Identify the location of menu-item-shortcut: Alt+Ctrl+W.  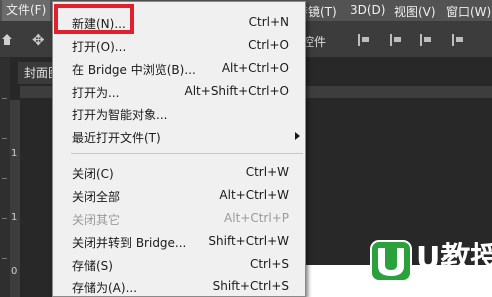
(254, 195).